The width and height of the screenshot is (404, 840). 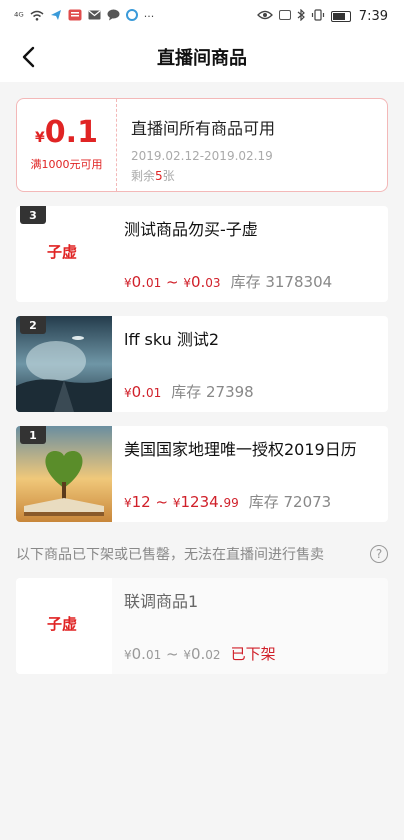 What do you see at coordinates (170, 555) in the screenshot?
I see `offline-notice-text: 以下商品已下架或已售罄，无法在直播间进行售卖` at bounding box center [170, 555].